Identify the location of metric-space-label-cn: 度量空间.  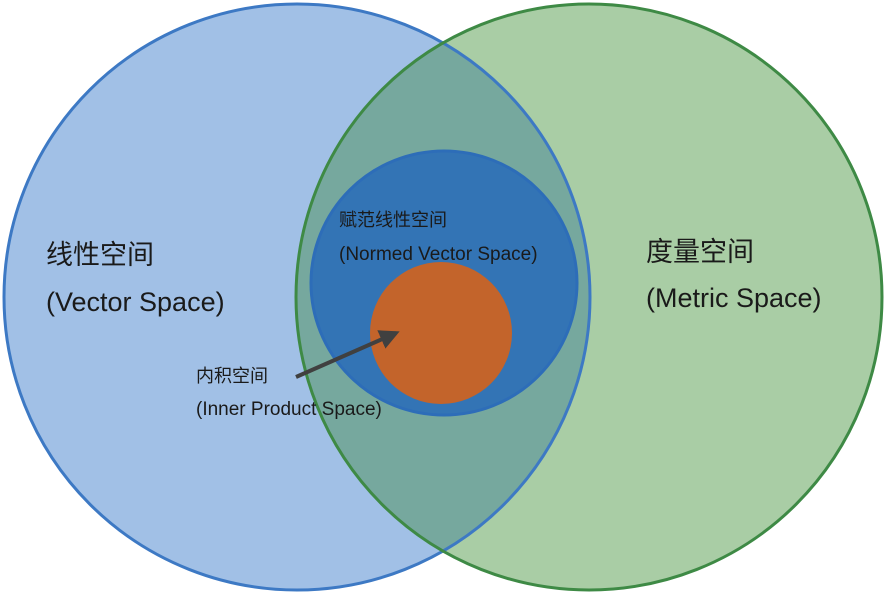
(700, 252).